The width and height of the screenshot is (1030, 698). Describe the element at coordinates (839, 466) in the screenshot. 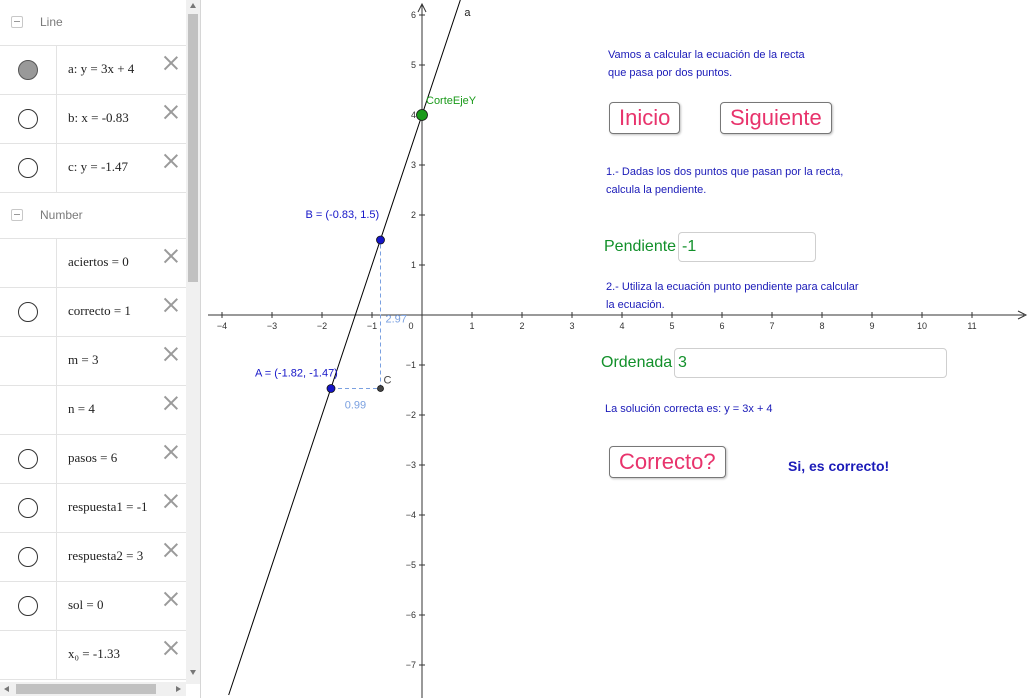

I see `result-text: Si, es correcto!` at that location.